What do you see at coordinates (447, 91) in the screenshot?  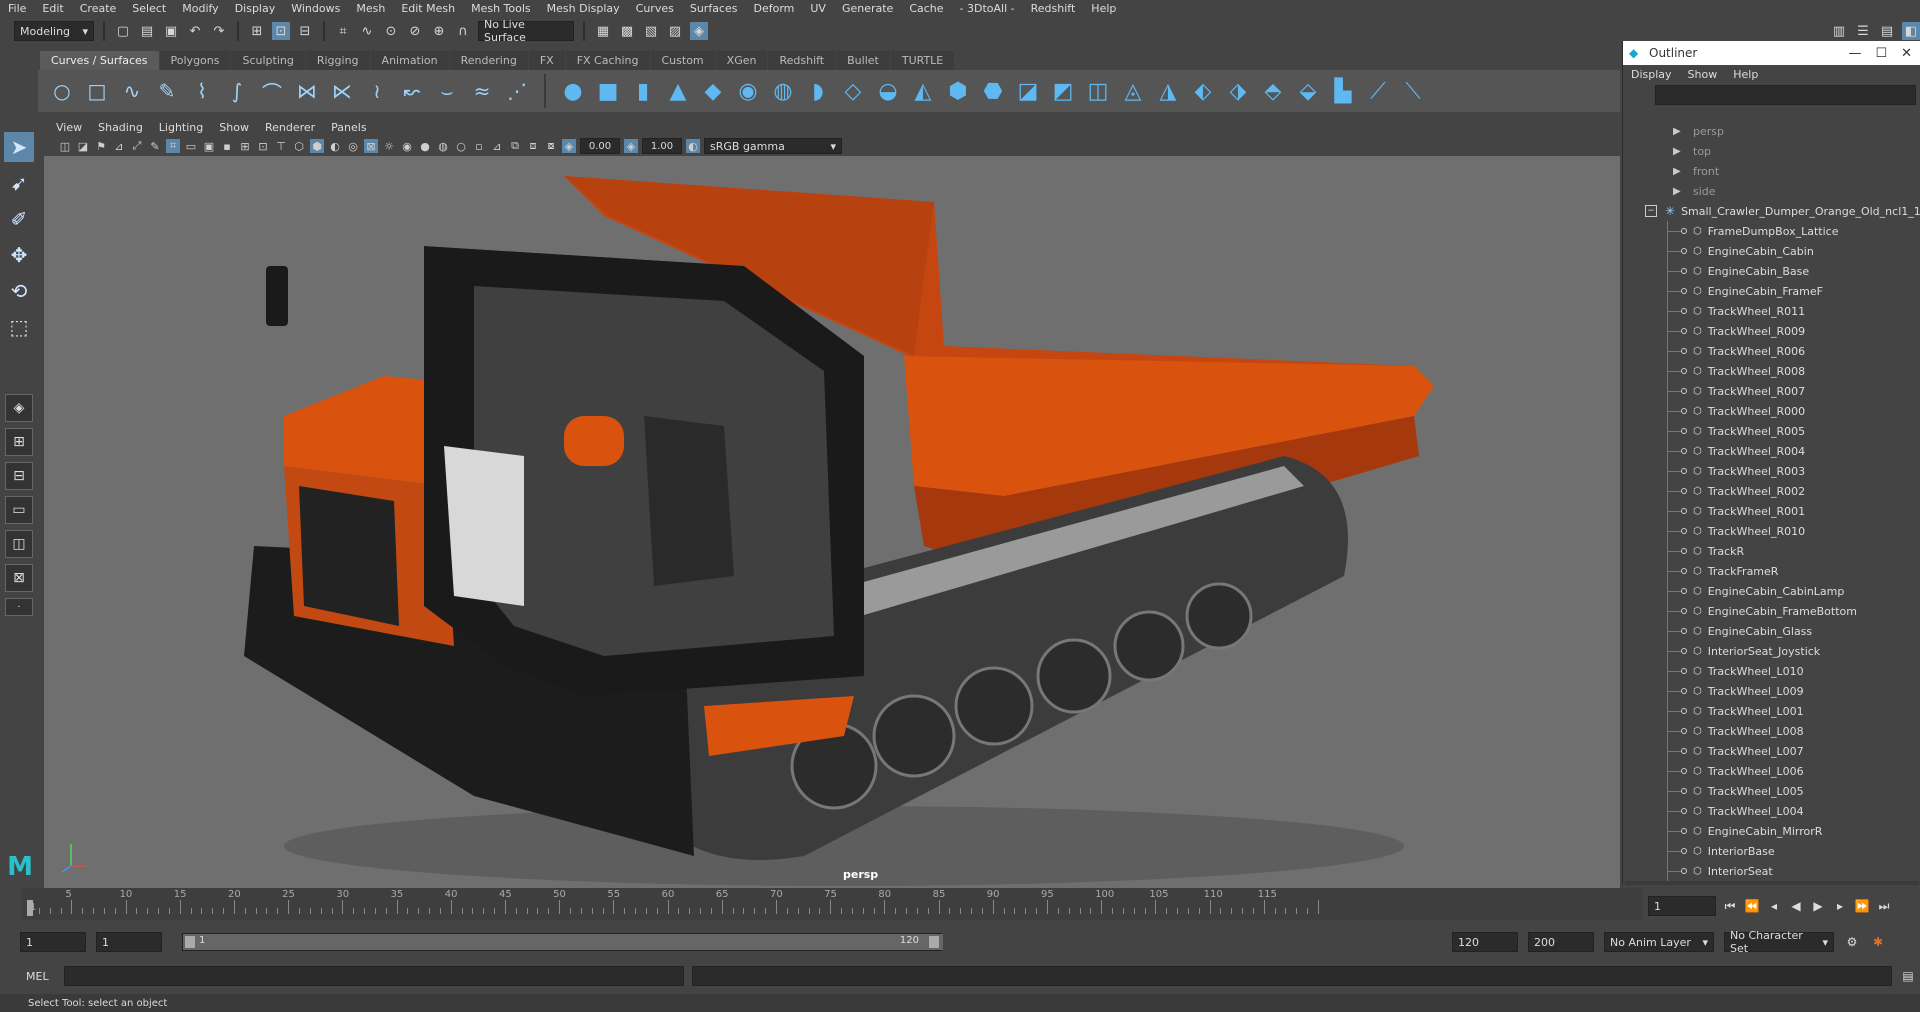 I see `fillet-curve-icon: ⌣` at bounding box center [447, 91].